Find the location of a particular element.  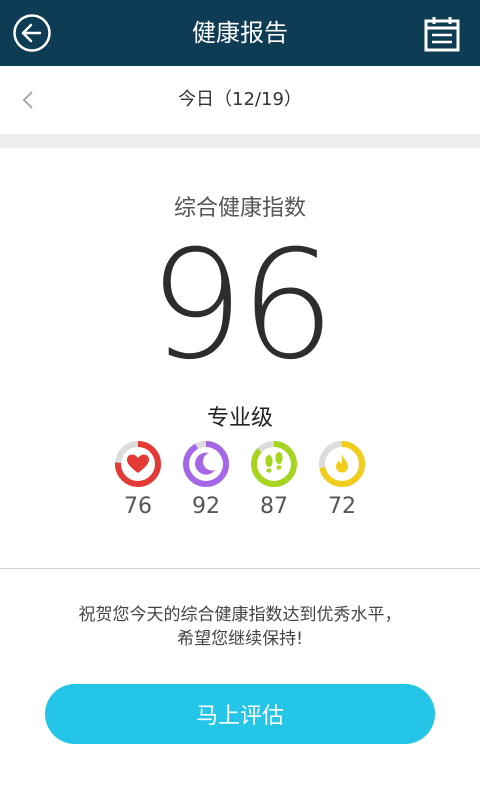

footprints-icon is located at coordinates (274, 462).